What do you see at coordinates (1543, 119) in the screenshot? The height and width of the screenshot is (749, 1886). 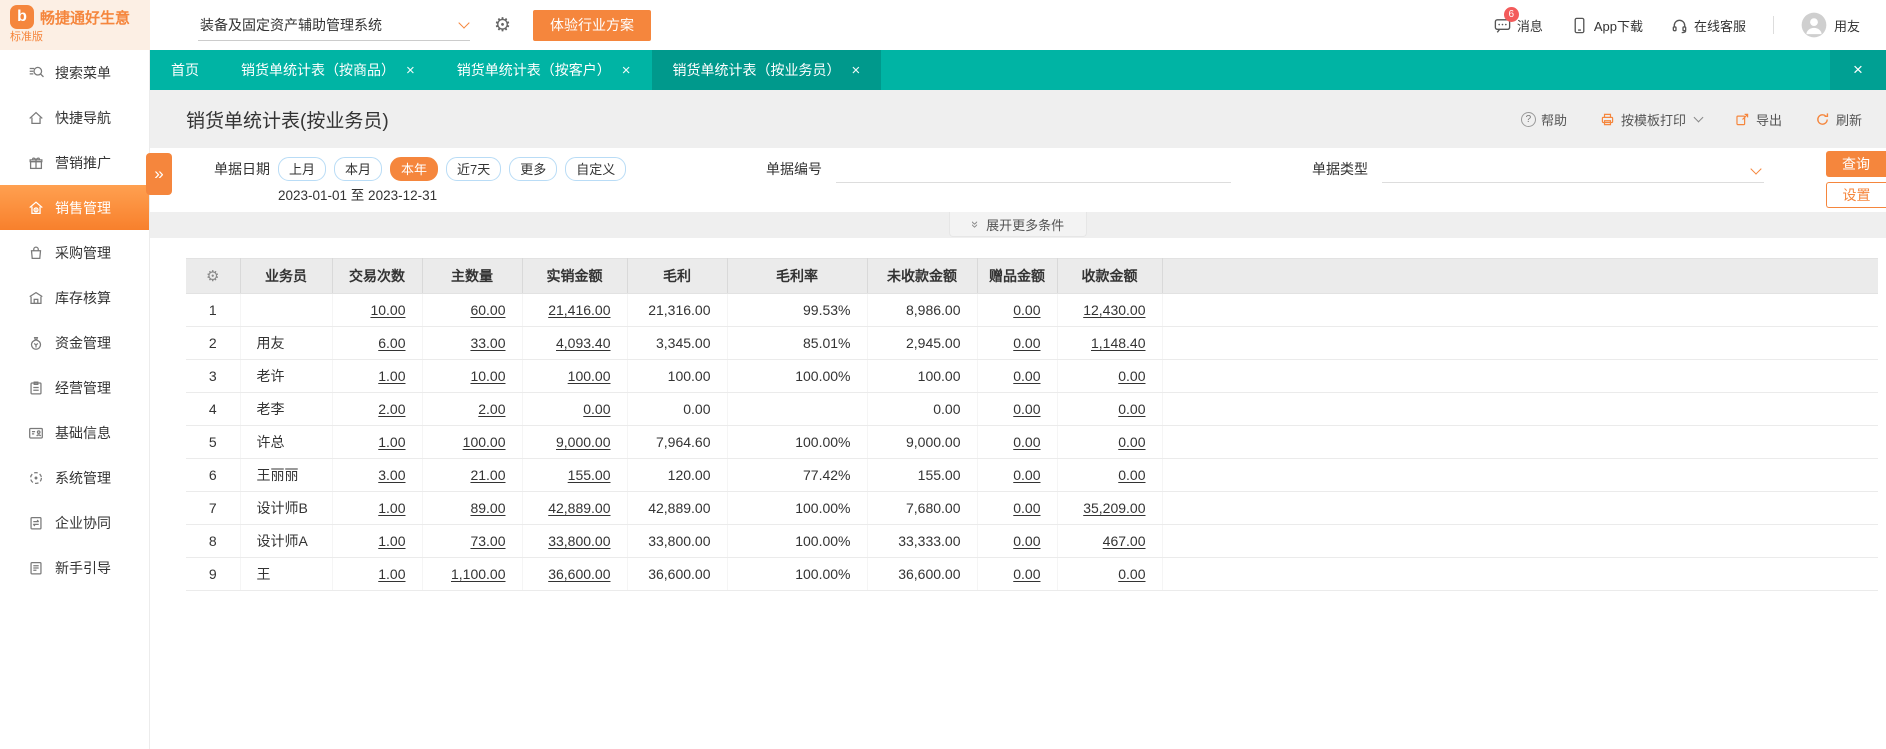 I see `help-button: ? 帮助` at bounding box center [1543, 119].